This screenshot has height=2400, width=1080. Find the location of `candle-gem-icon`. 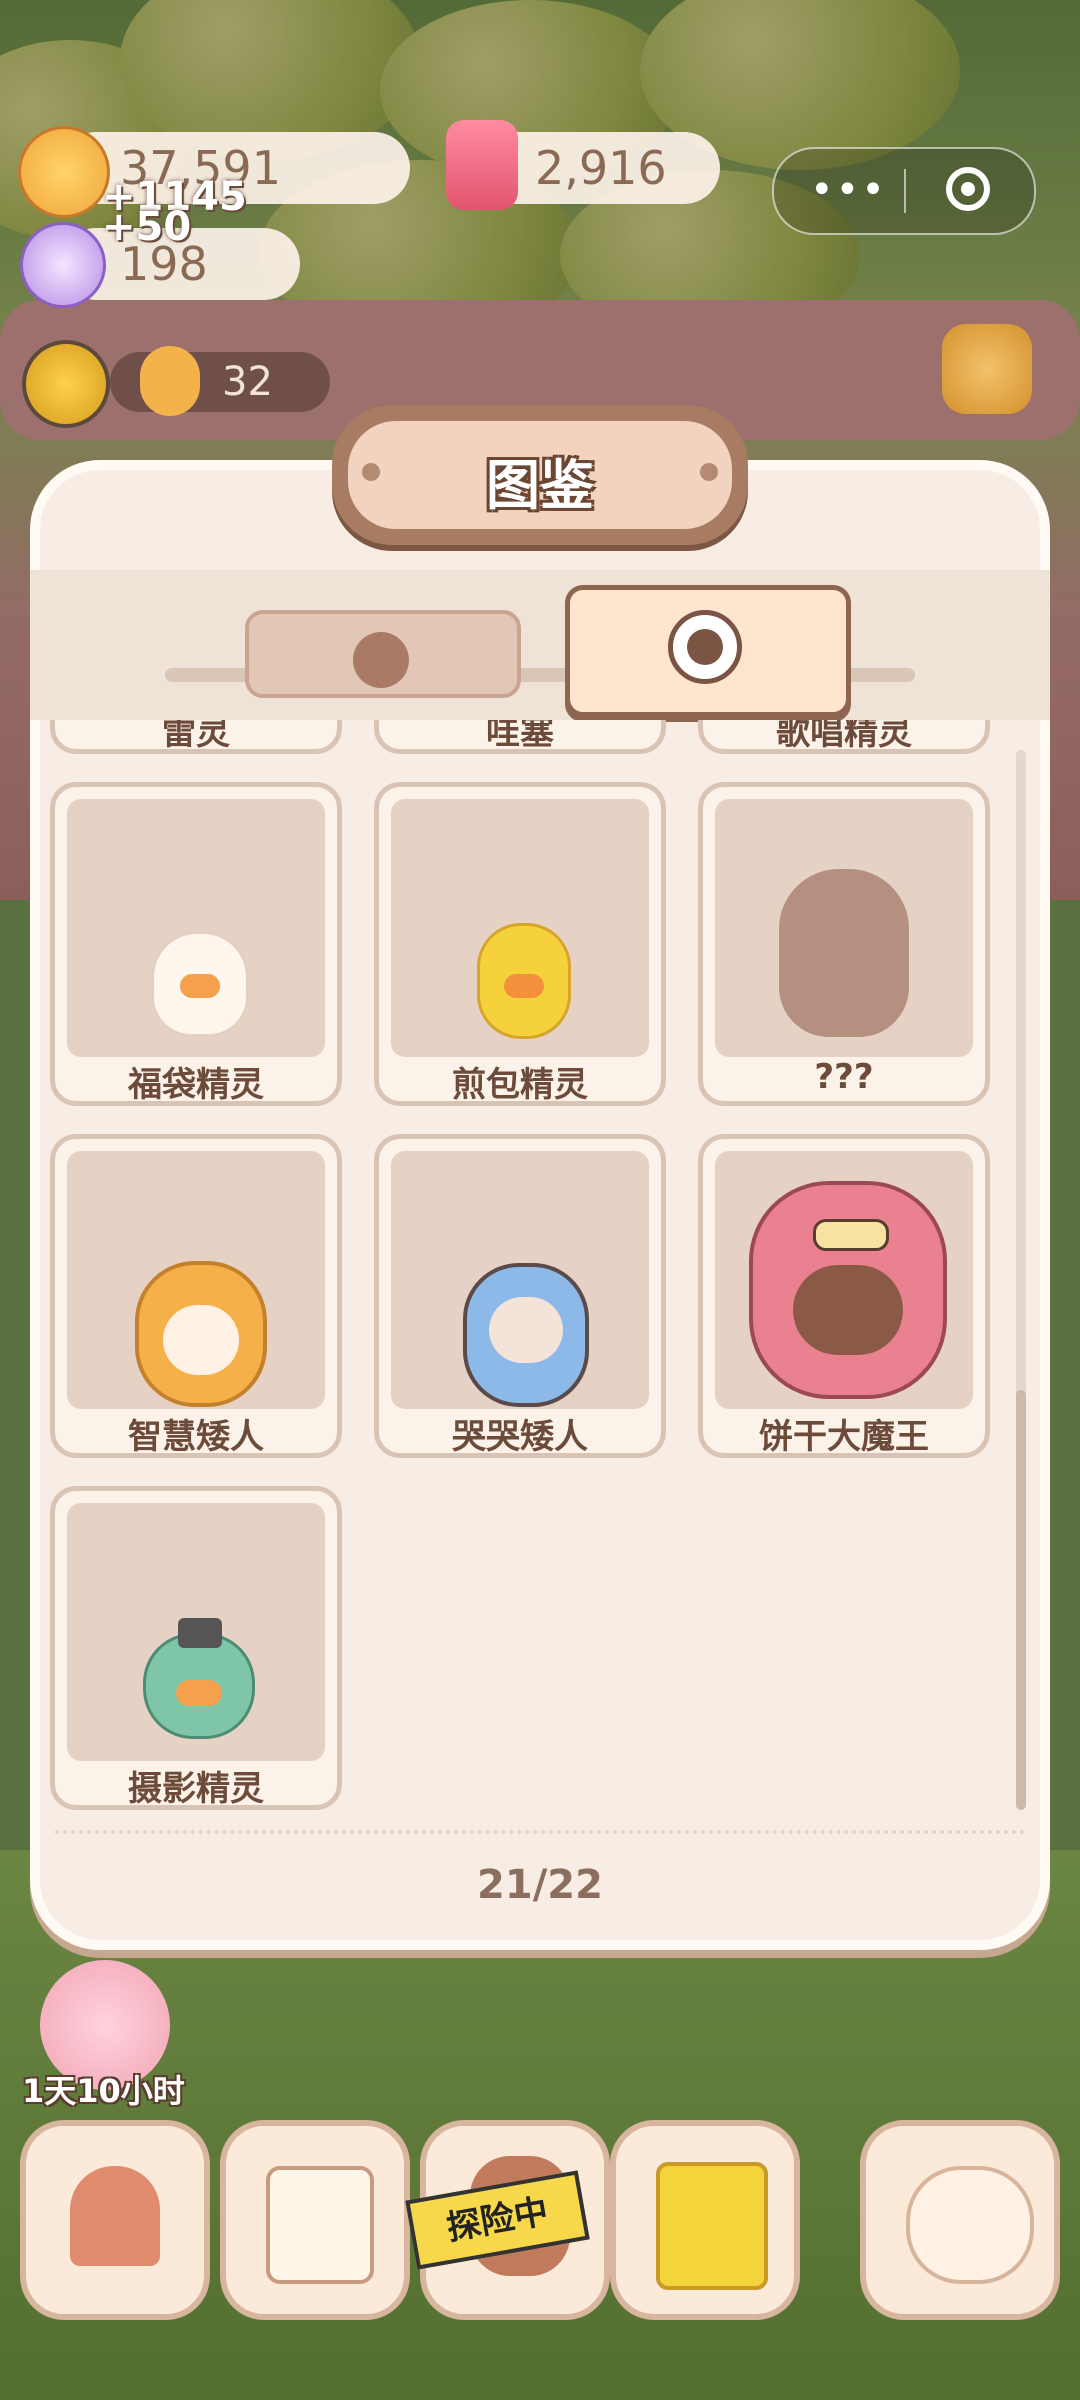

candle-gem-icon is located at coordinates (482, 165).